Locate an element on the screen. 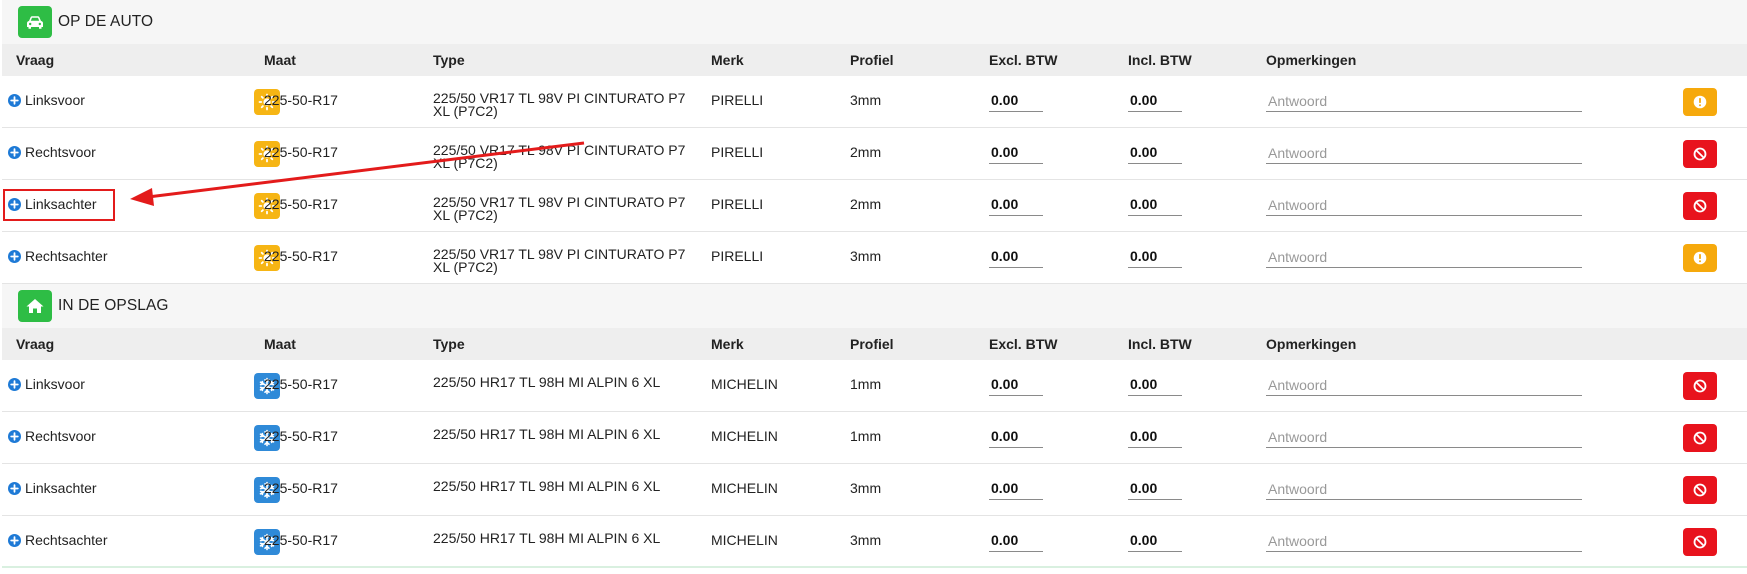  vraag-label: Linksvoor is located at coordinates (55, 384).